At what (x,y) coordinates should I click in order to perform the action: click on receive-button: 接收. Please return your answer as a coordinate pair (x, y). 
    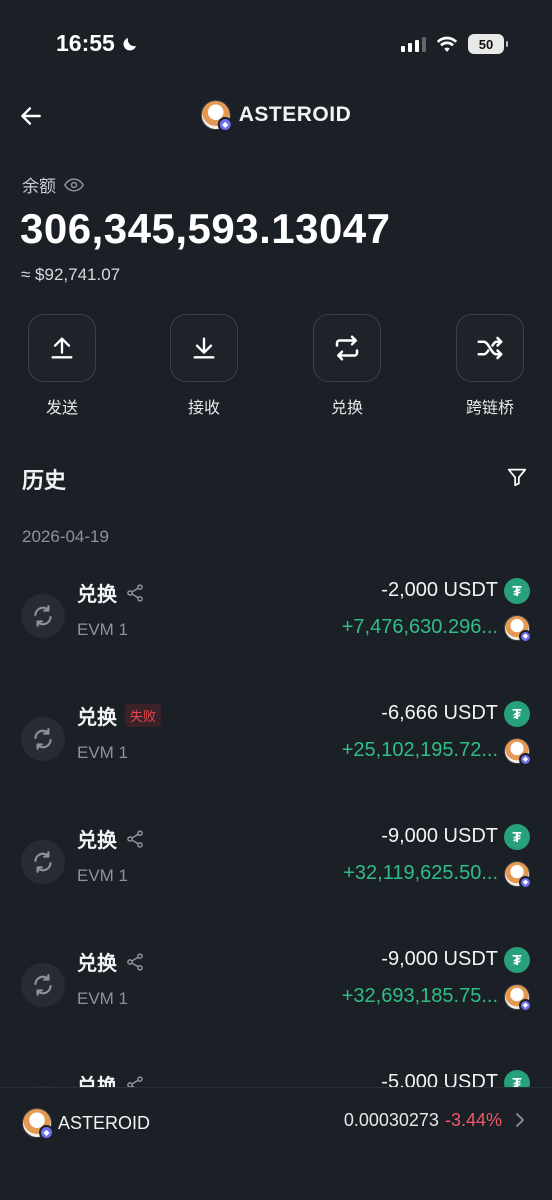
    Looking at the image, I should click on (204, 366).